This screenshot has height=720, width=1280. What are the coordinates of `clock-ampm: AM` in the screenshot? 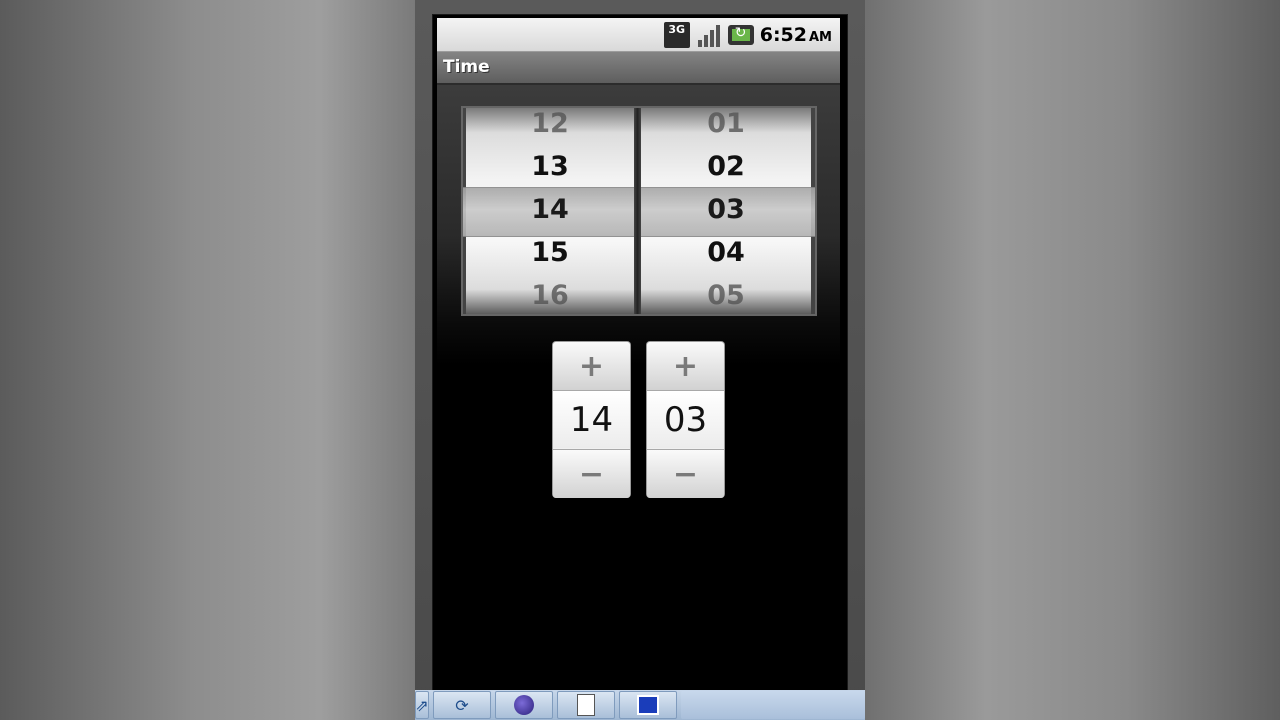 It's located at (820, 37).